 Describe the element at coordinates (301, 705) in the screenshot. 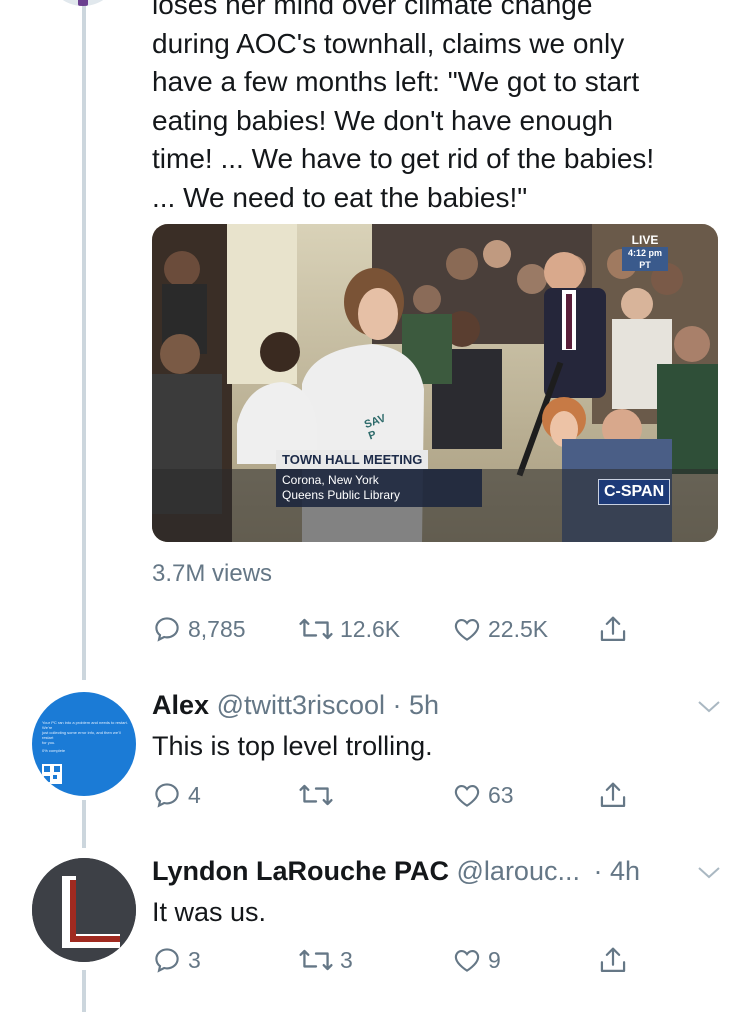

I see `user-handle: @twitt3riscool` at that location.